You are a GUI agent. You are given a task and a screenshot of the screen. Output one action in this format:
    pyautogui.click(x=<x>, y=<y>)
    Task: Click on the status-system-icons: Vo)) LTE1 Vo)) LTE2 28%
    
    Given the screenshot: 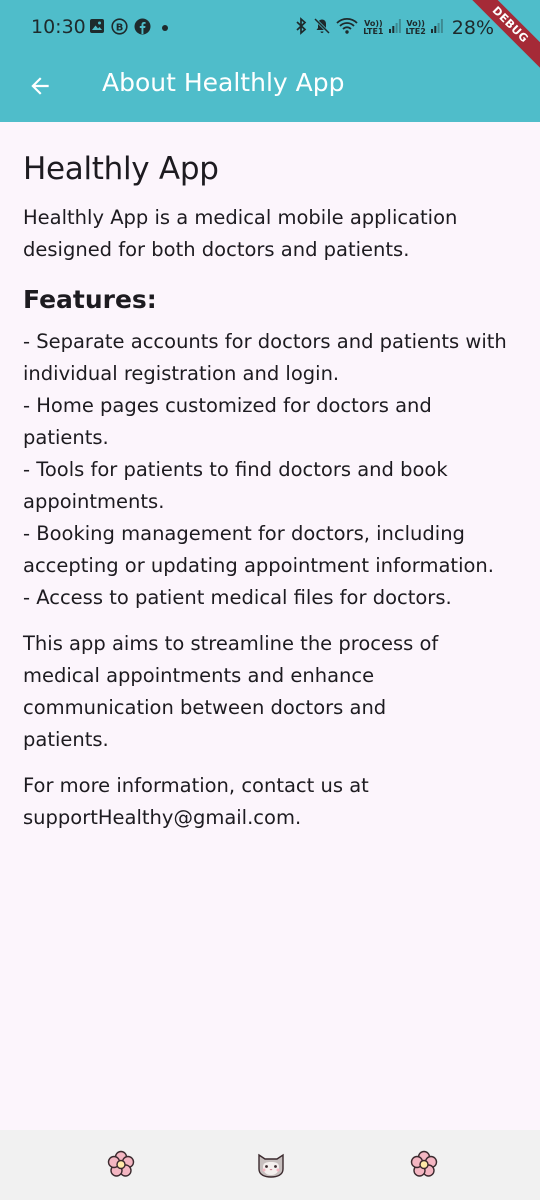 What is the action you would take?
    pyautogui.click(x=394, y=28)
    